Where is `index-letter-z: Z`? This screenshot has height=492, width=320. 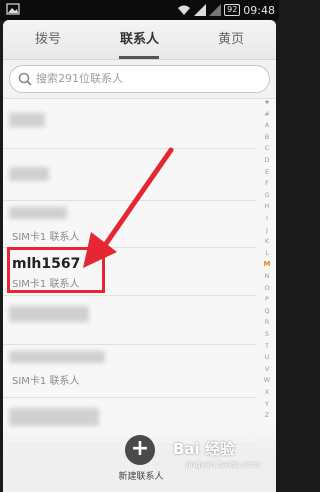 index-letter-z: Z is located at coordinates (267, 415).